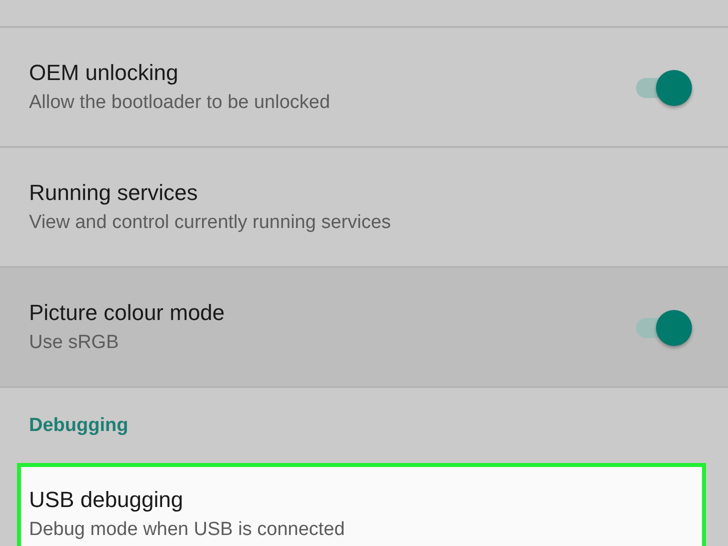 The image size is (728, 546). Describe the element at coordinates (210, 223) in the screenshot. I see `setting-subtitle: View and control currently running services` at that location.